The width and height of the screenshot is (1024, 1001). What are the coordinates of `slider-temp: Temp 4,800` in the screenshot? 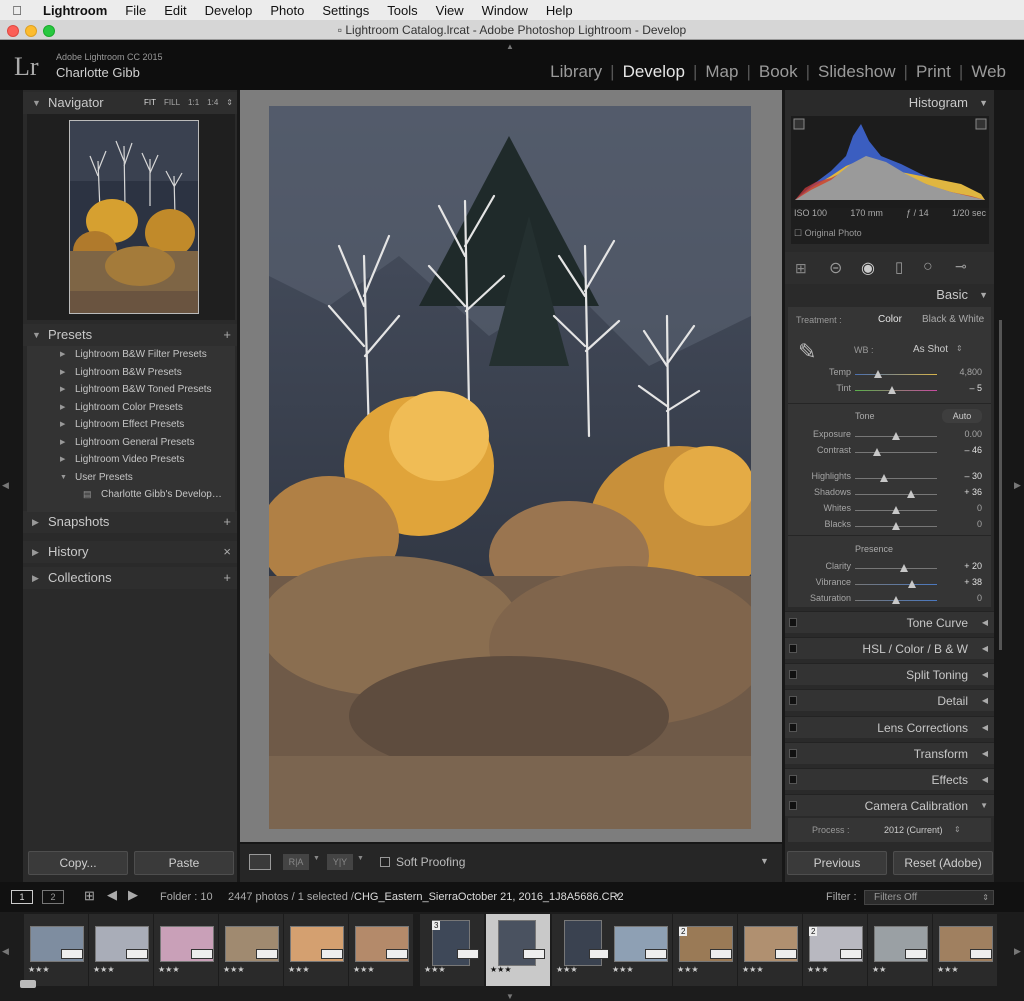 It's located at (889, 374).